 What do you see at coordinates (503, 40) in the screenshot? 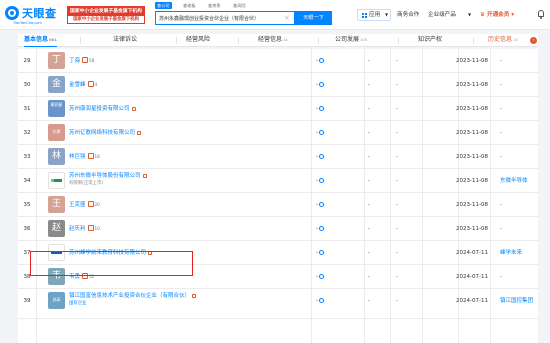
I see `tab-history: 历史信息15` at bounding box center [503, 40].